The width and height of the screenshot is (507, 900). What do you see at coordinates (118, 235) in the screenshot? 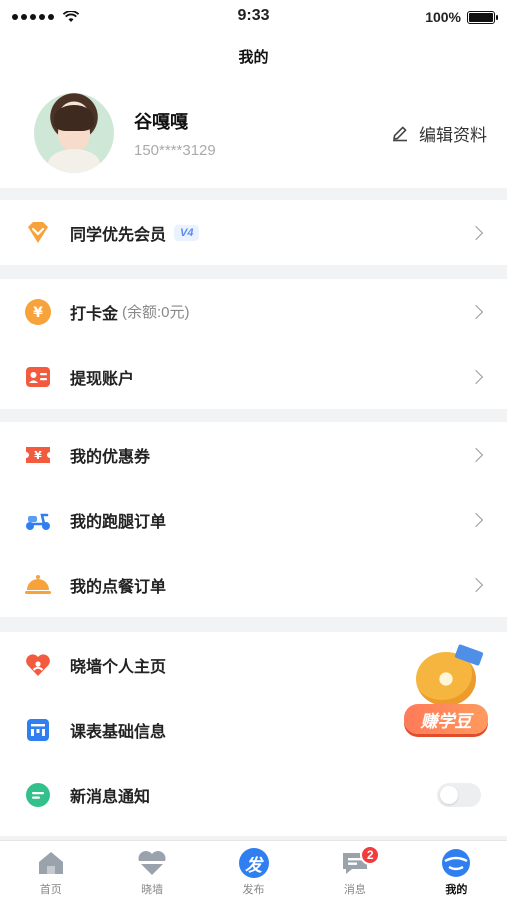
I see `vip-label: 同学优先会员` at bounding box center [118, 235].